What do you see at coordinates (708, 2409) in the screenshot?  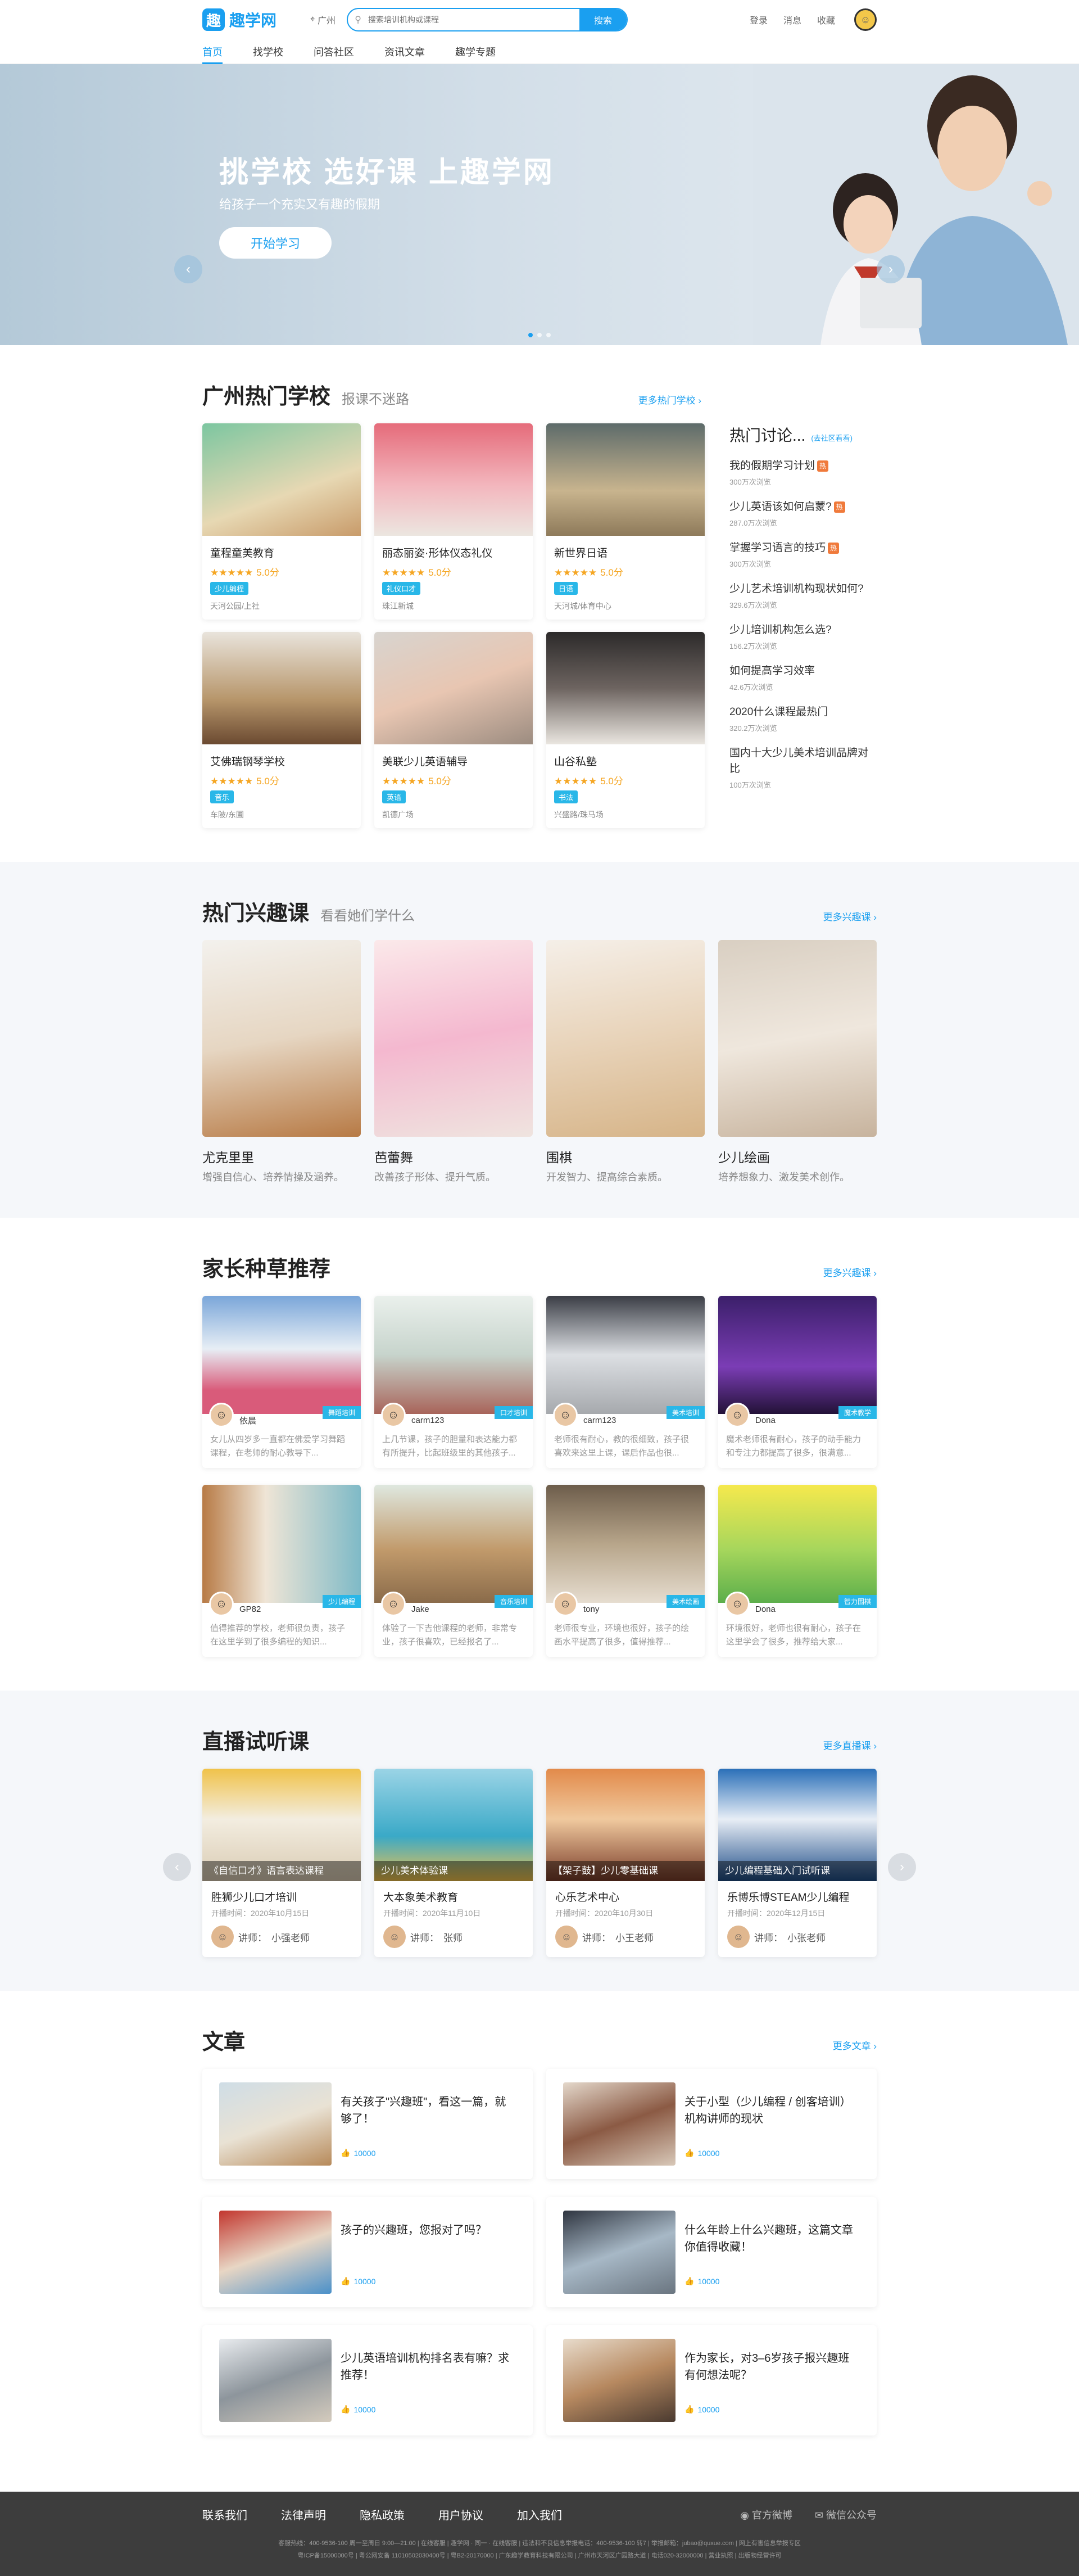 I see `like-count: 10000` at bounding box center [708, 2409].